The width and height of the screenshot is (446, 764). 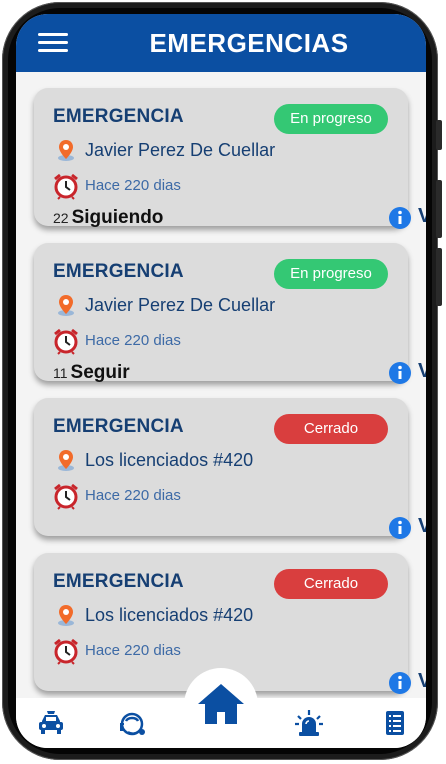 I want to click on phone-volume-up-button, so click(x=439, y=209).